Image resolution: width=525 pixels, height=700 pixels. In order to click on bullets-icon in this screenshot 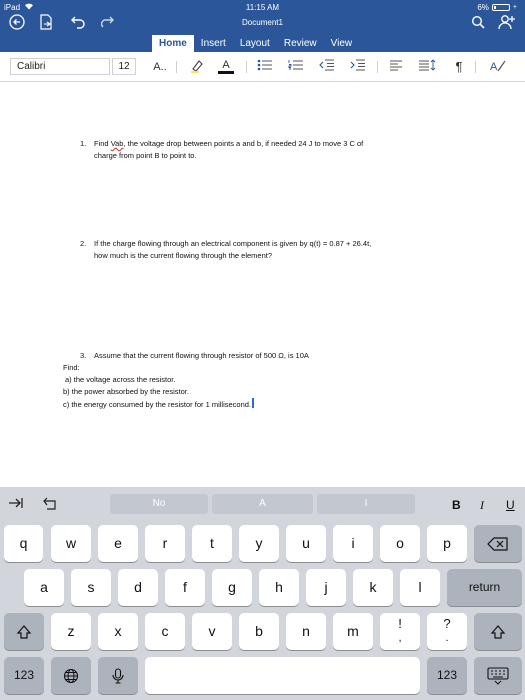, I will do `click(265, 67)`.